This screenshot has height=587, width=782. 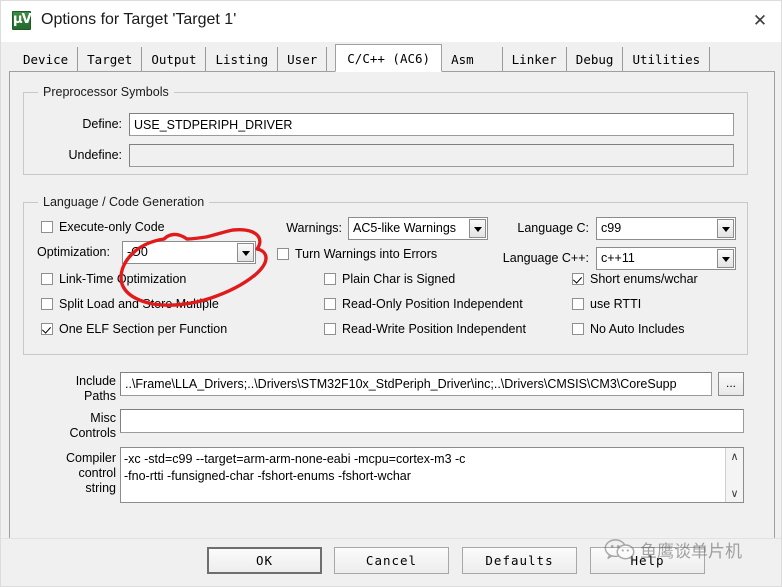 What do you see at coordinates (139, 304) in the screenshot?
I see `checkbox-split-load-and-store-multiple-label: Split Load and Store Multiple` at bounding box center [139, 304].